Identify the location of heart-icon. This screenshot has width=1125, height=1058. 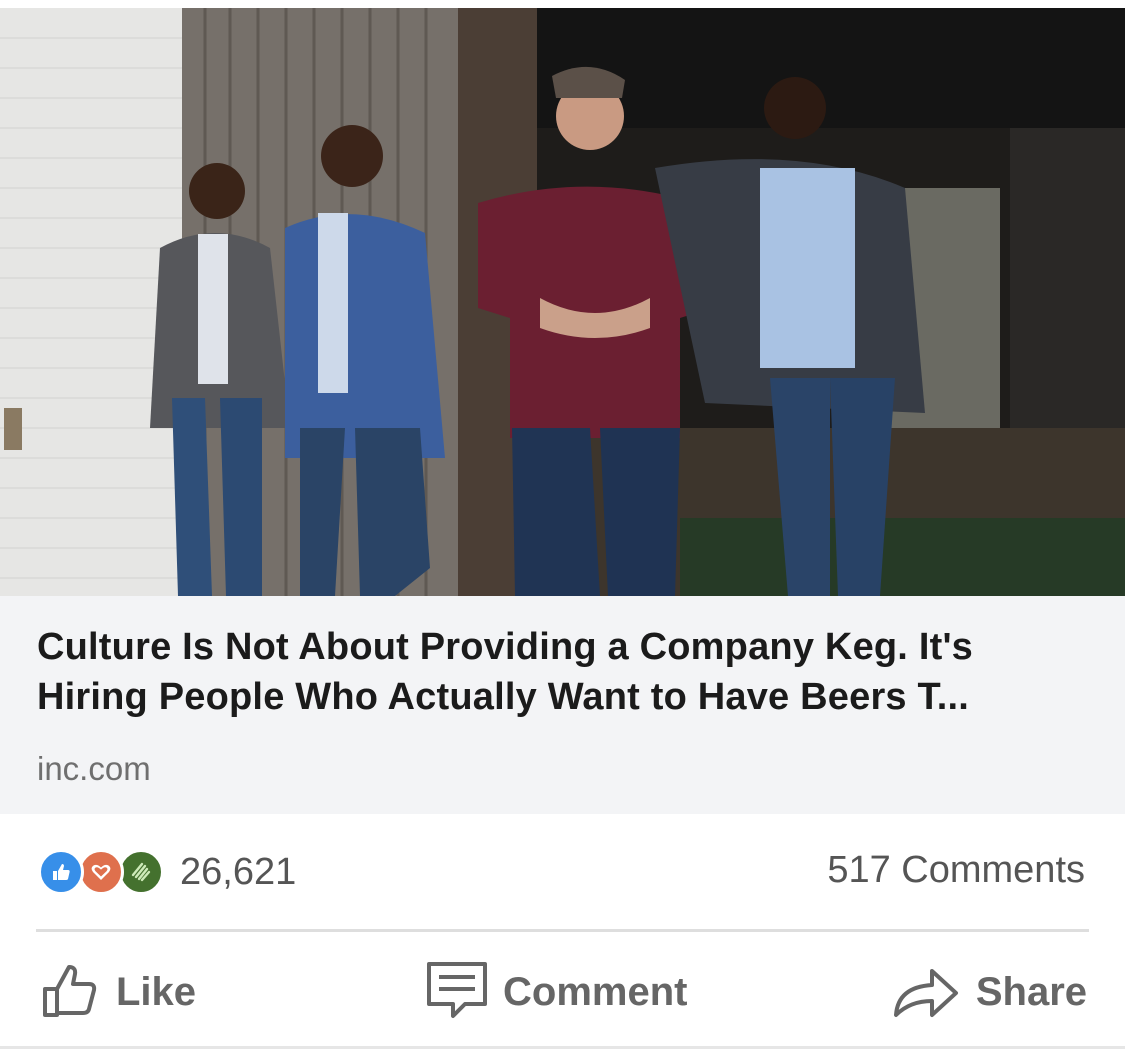
(101, 872).